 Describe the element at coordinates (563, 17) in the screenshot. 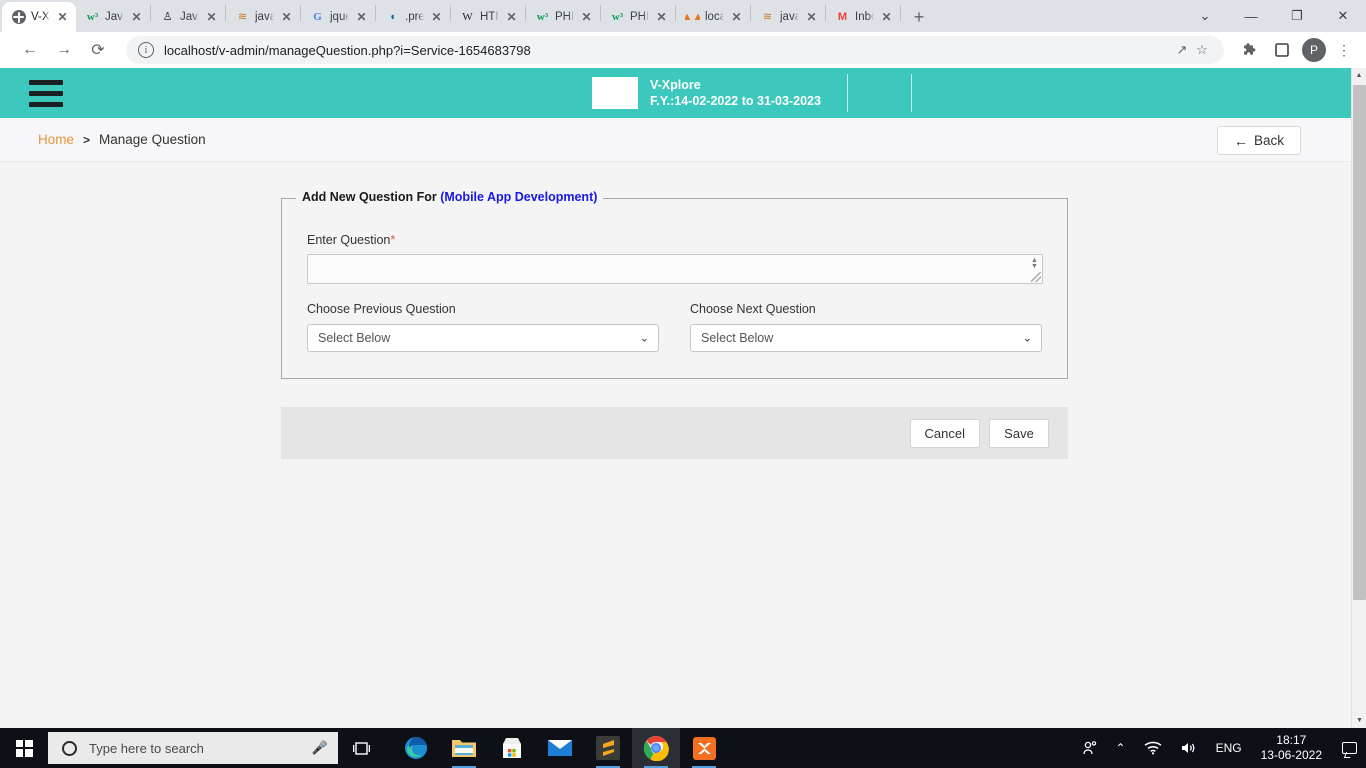

I see `browser-tab-7: w³ PHP ✕` at that location.